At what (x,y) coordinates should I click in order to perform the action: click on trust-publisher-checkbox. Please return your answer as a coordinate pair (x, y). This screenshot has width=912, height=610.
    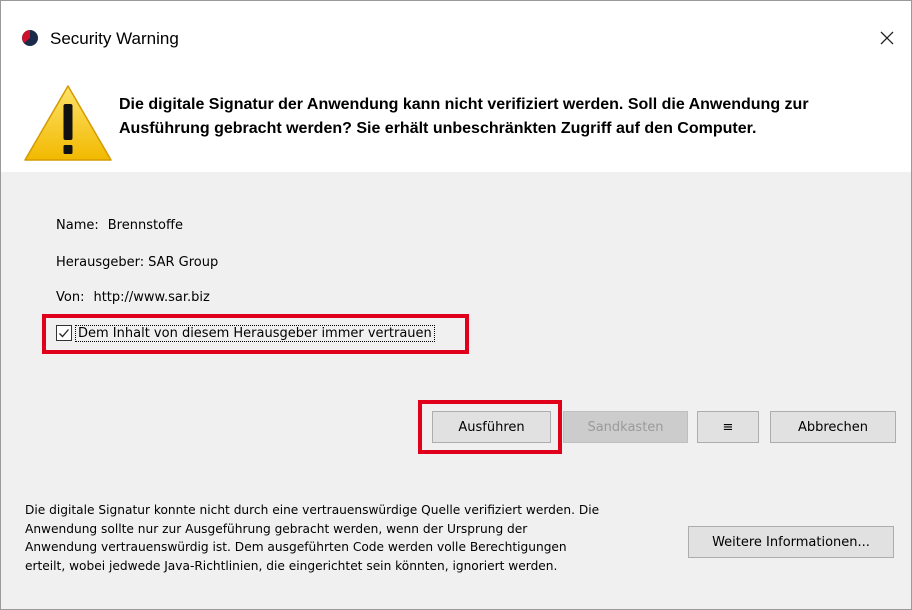
    Looking at the image, I should click on (64, 333).